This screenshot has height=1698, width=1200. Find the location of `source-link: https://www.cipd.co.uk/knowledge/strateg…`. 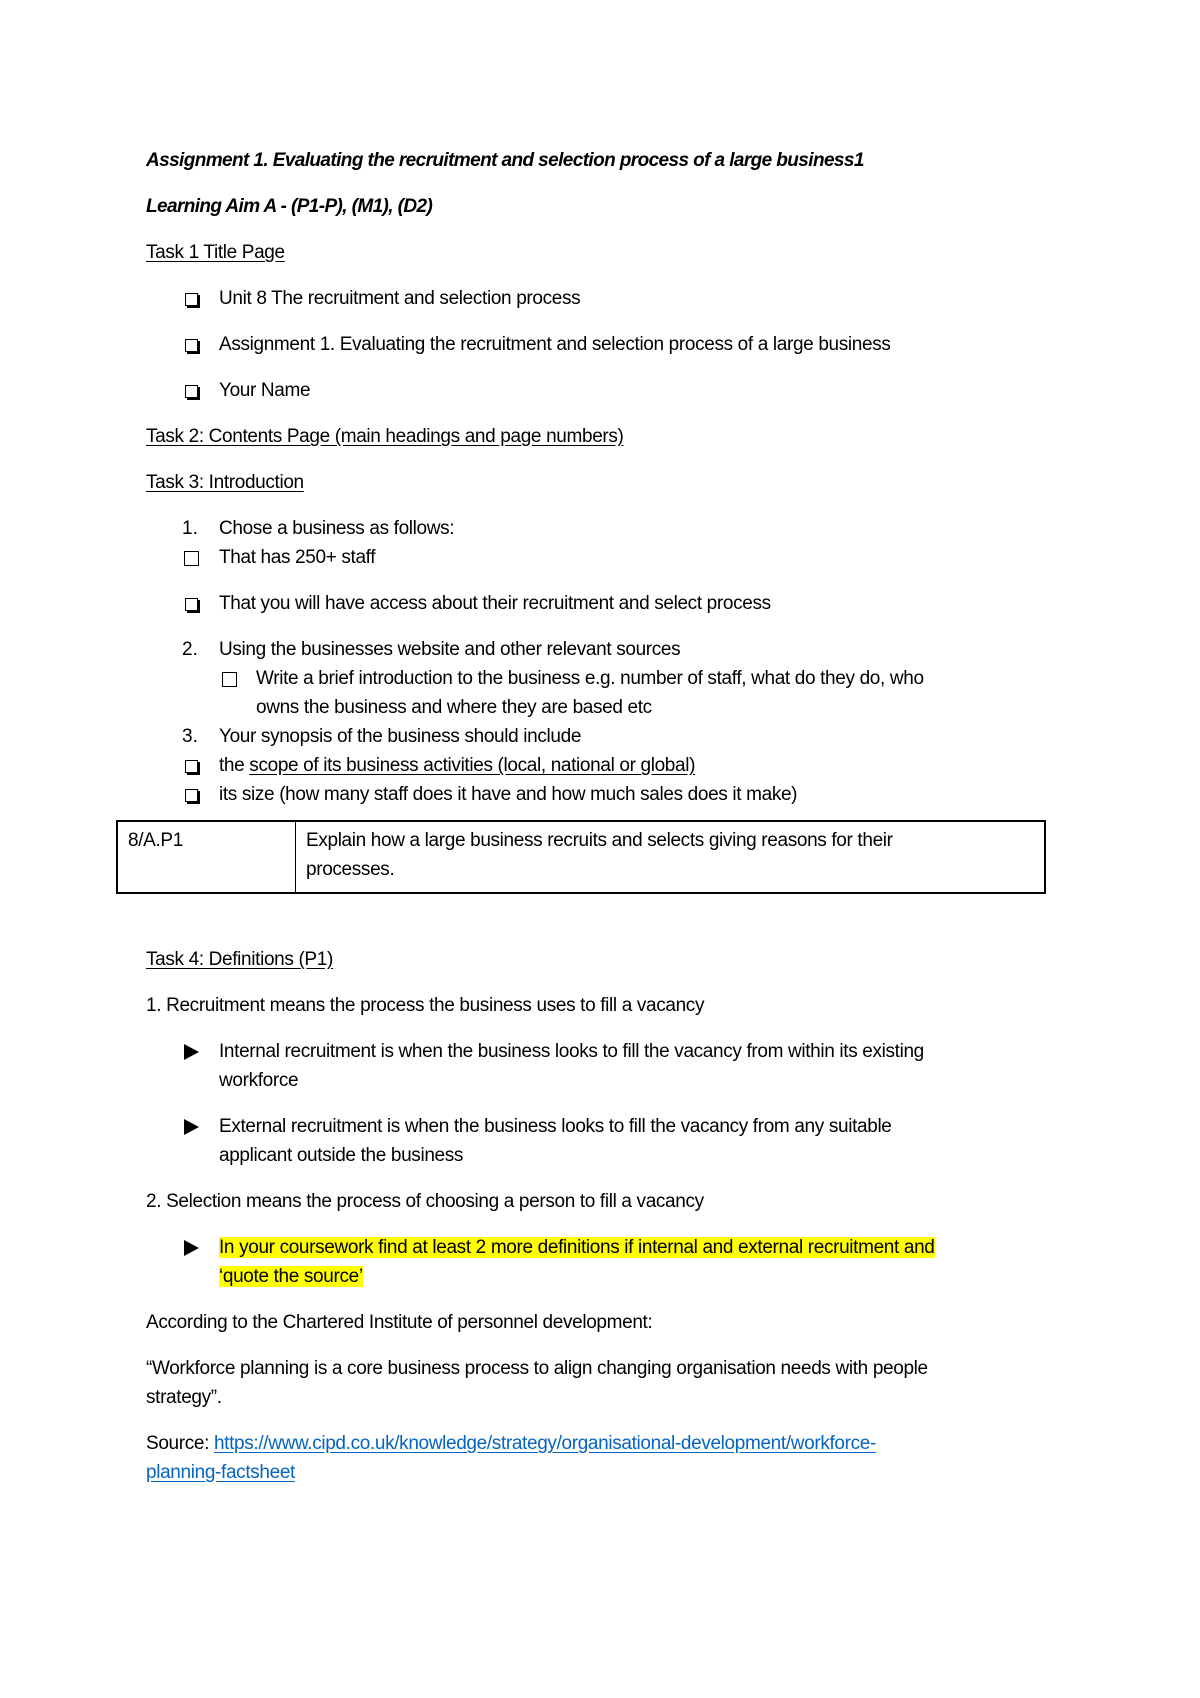

source-link: https://www.cipd.co.uk/knowledge/strateg… is located at coordinates (545, 1443).